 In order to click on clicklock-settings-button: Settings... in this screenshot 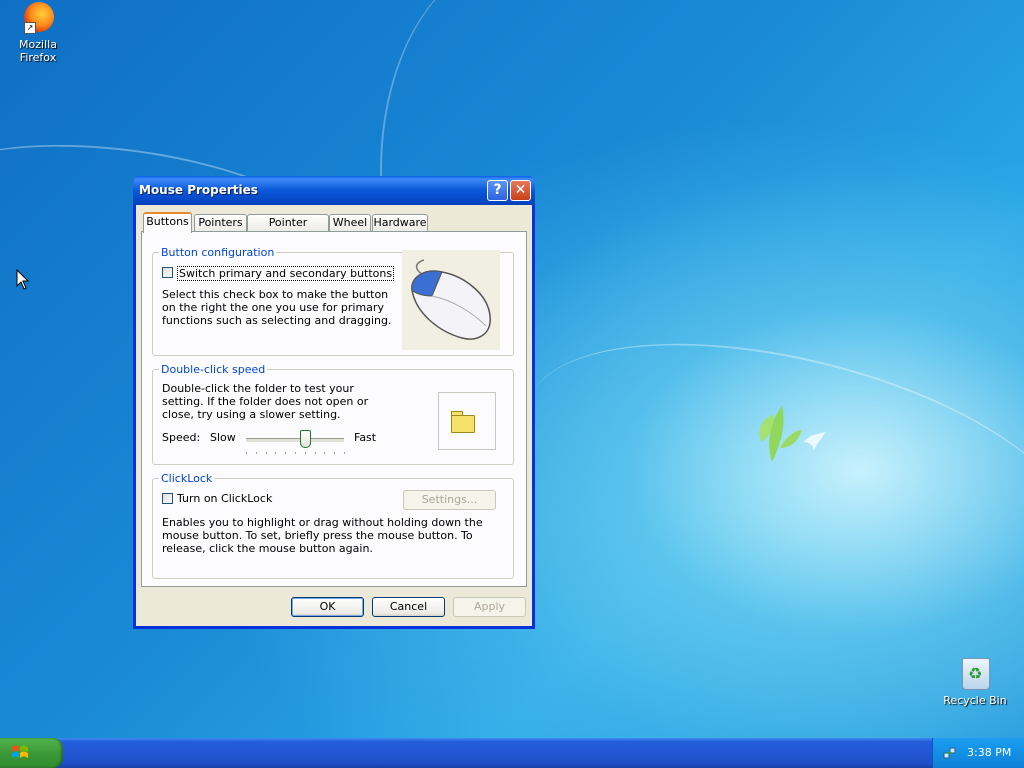, I will do `click(449, 500)`.